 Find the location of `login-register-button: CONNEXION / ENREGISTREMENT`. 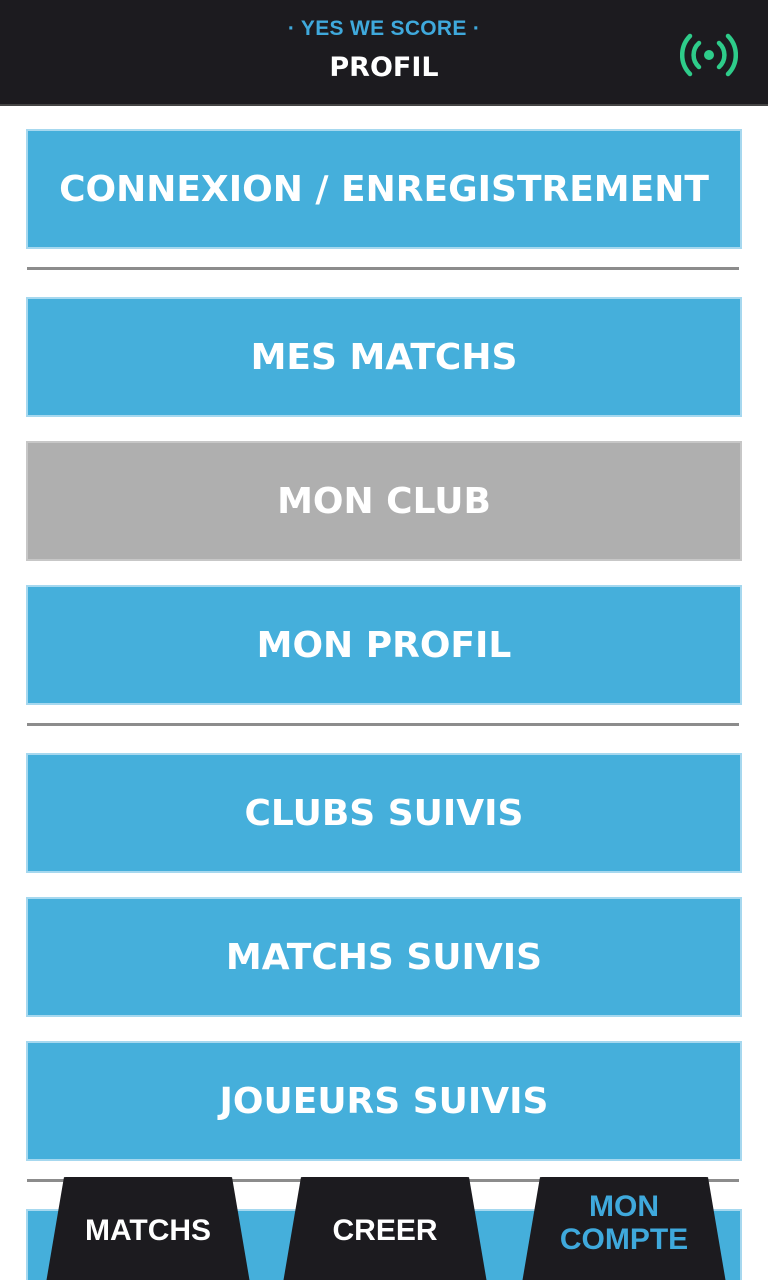

login-register-button: CONNEXION / ENREGISTREMENT is located at coordinates (384, 189).